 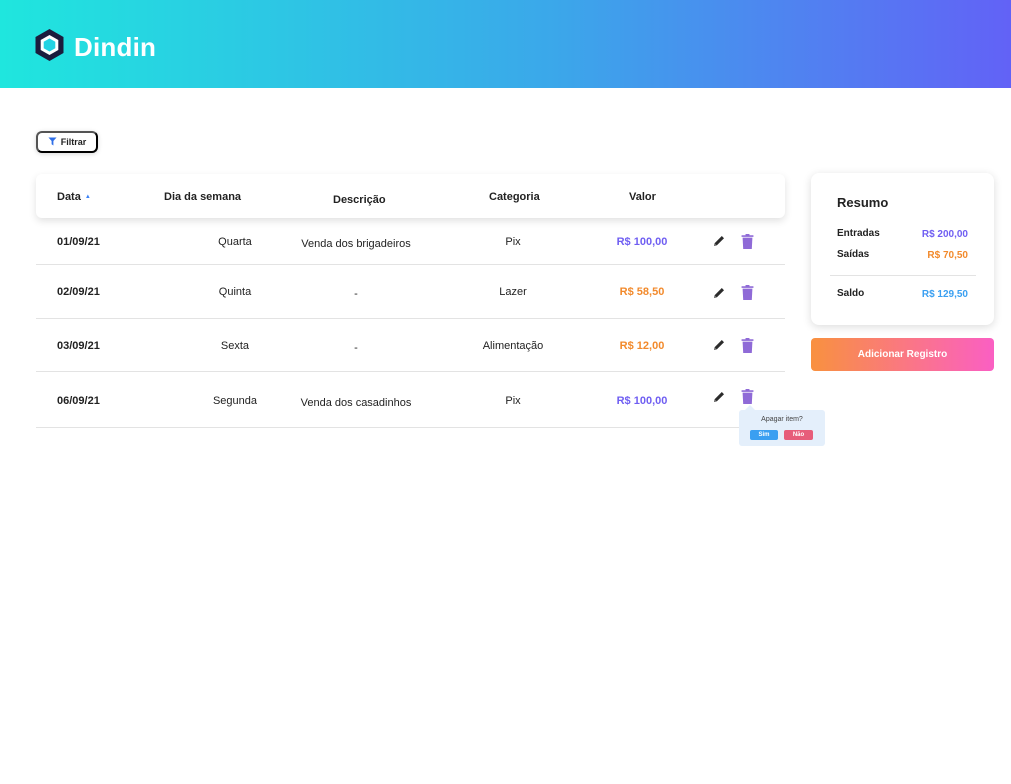 I want to click on row-description: Venda dos brigadeiros, so click(x=356, y=244).